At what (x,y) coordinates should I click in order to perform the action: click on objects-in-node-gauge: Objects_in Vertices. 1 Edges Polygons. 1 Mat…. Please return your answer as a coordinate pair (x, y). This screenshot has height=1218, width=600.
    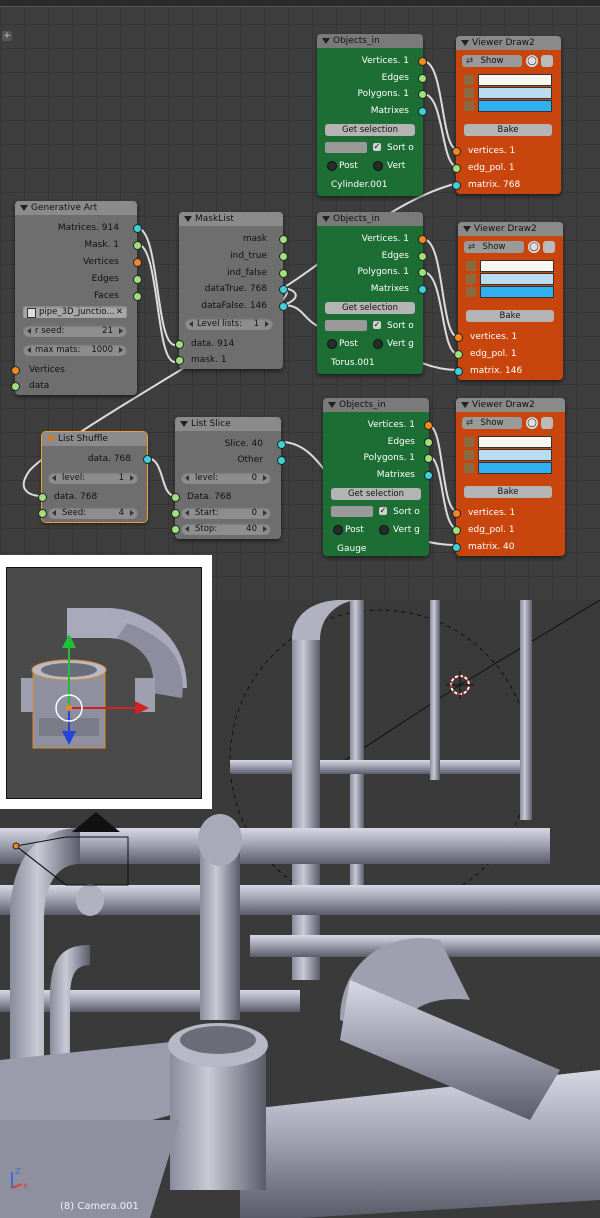
    Looking at the image, I should click on (378, 477).